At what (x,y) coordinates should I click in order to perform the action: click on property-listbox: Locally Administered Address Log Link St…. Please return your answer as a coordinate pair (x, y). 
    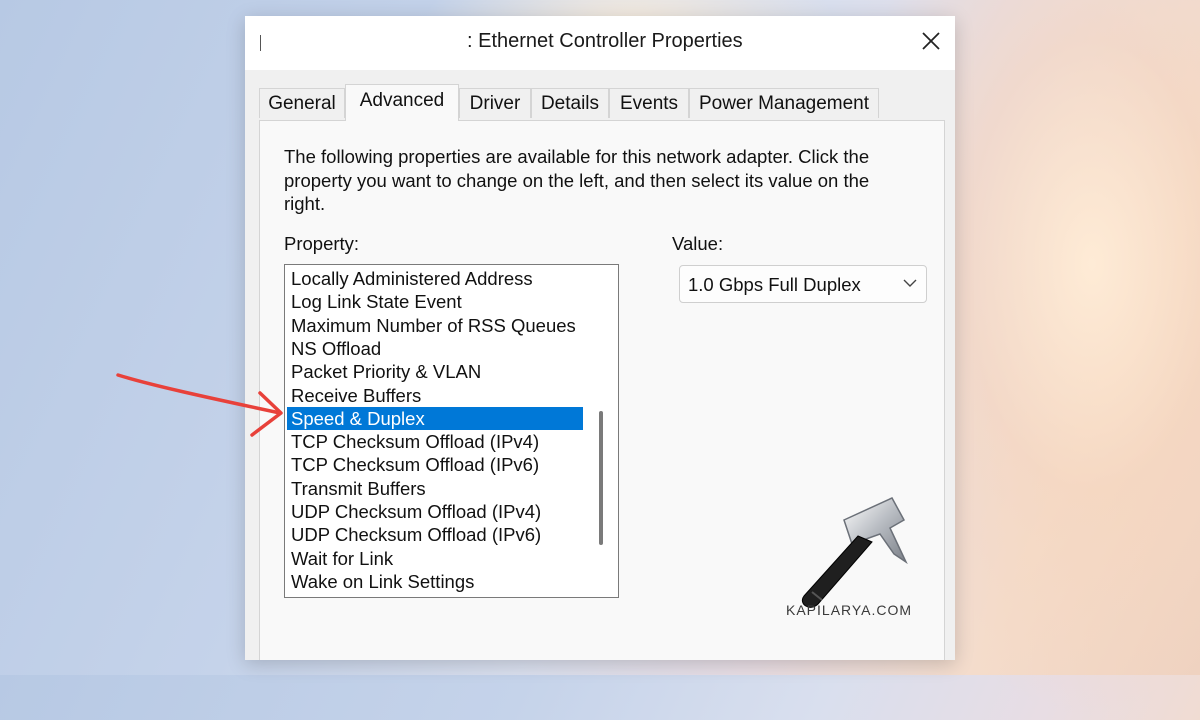
    Looking at the image, I should click on (451, 431).